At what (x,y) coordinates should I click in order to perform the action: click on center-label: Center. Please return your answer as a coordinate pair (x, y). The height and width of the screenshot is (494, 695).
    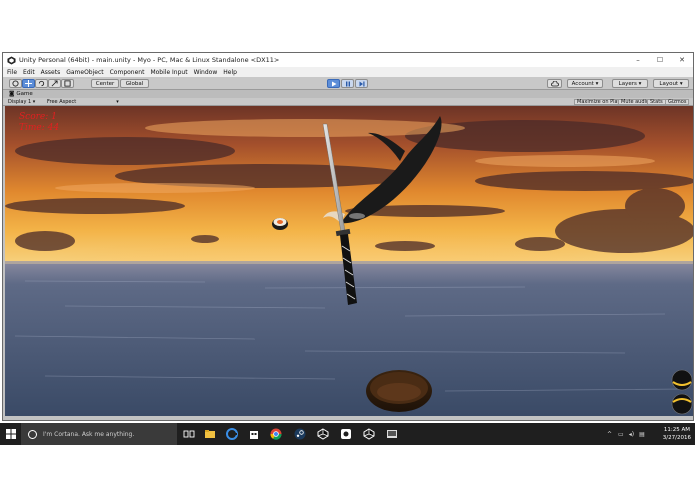
    Looking at the image, I should click on (105, 83).